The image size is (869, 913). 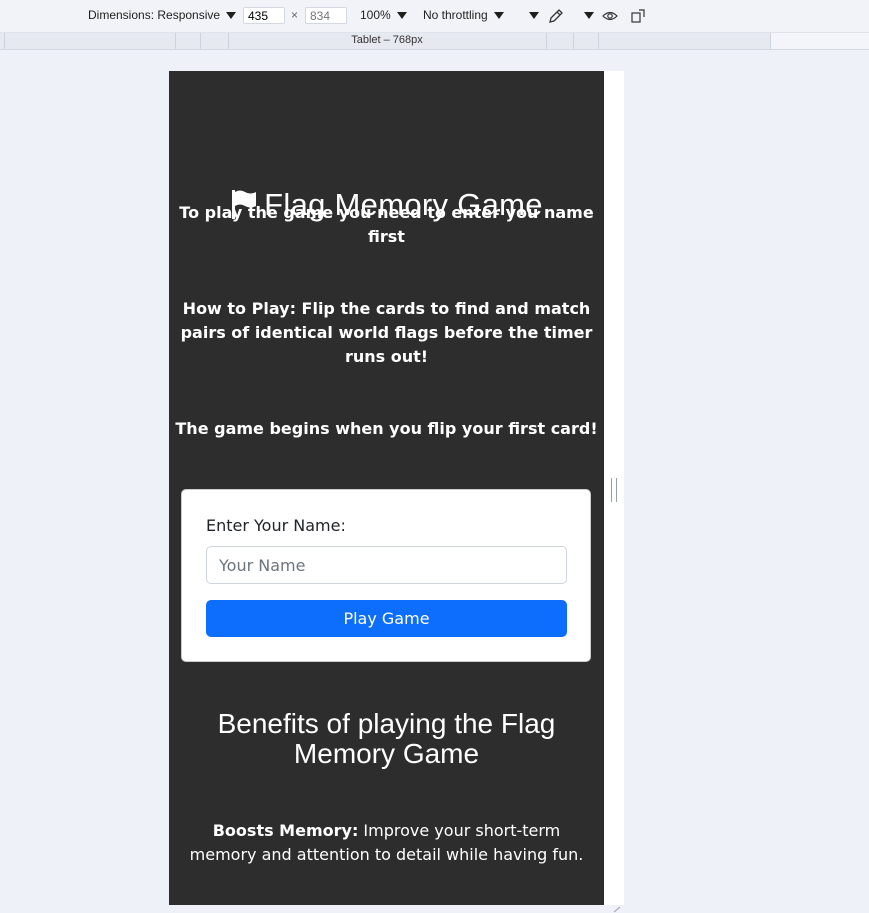 I want to click on benefits-heading: Benefits of playing the Flag Memory Game, so click(x=386, y=738).